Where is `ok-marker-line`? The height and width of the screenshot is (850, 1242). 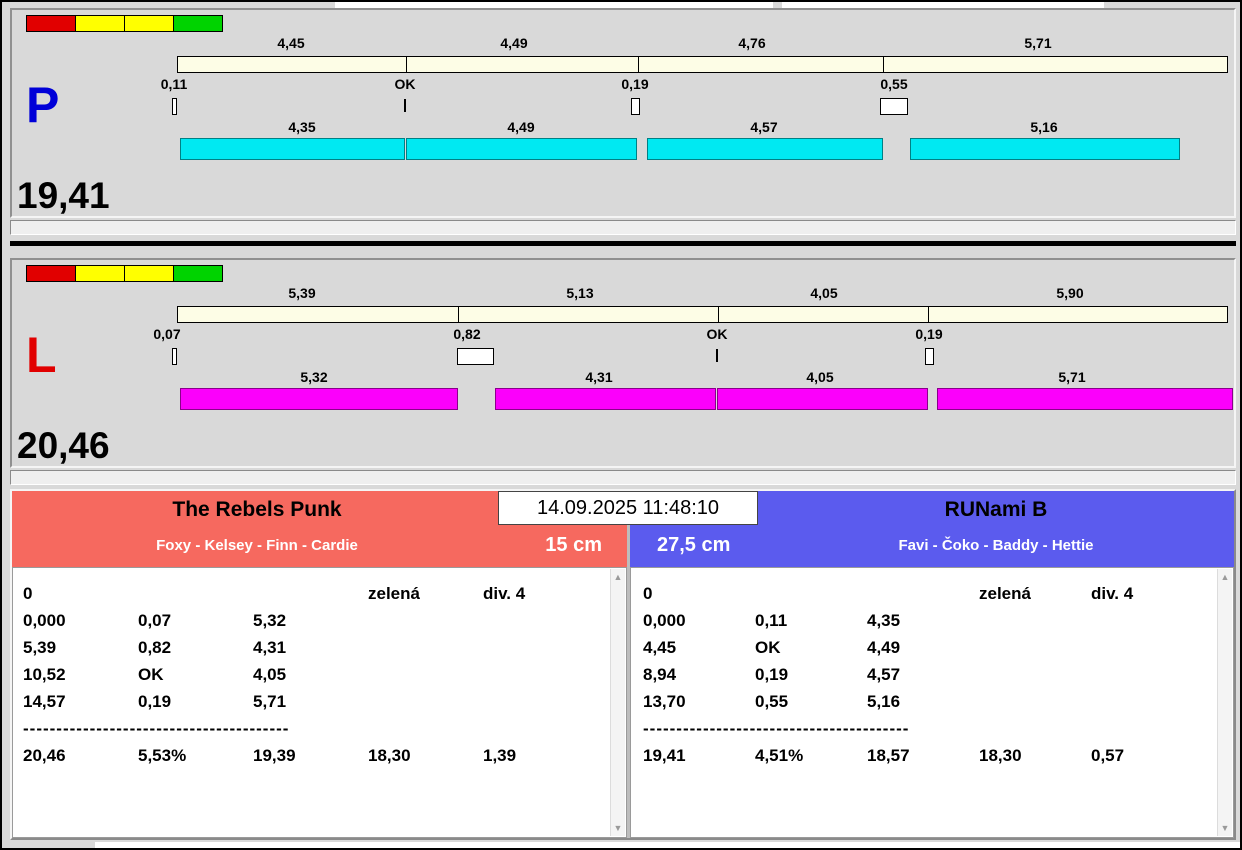 ok-marker-line is located at coordinates (405, 105).